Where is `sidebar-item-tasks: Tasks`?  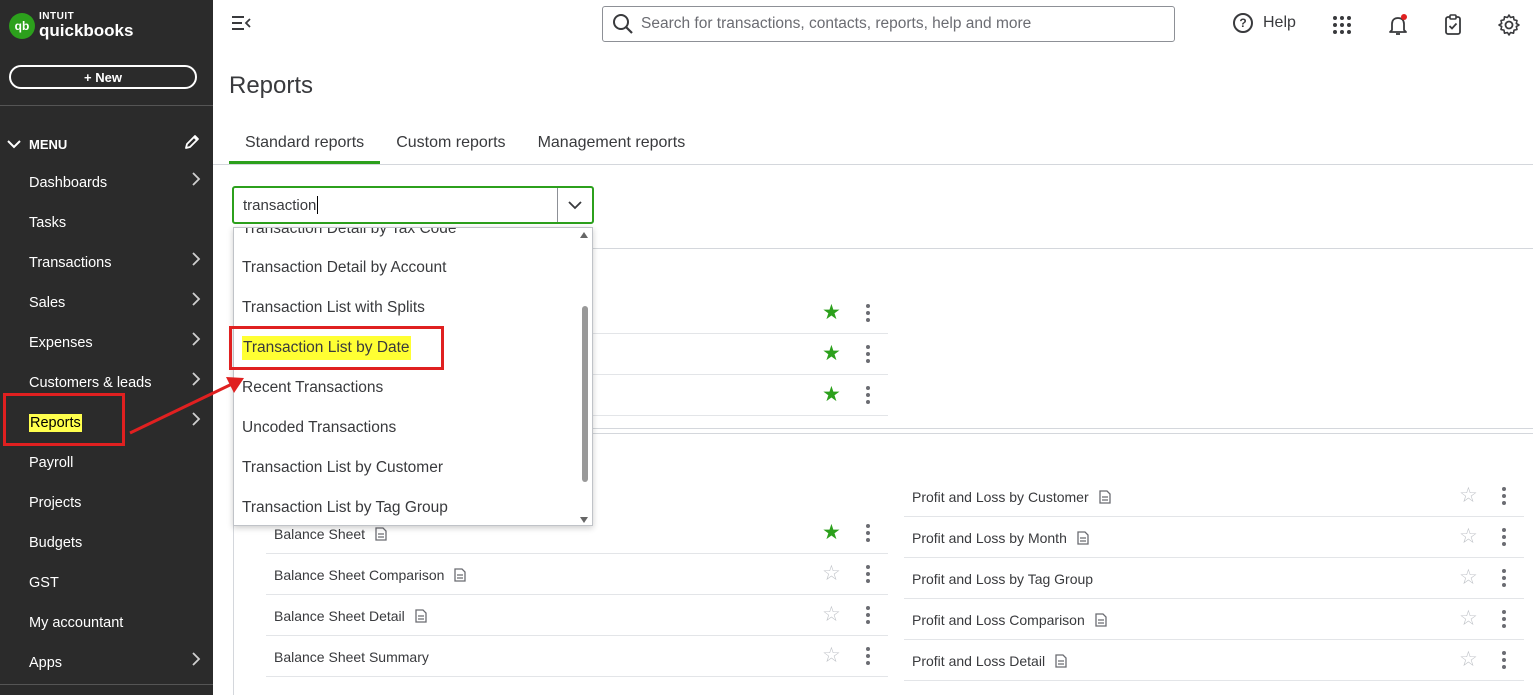
sidebar-item-tasks: Tasks is located at coordinates (106, 223).